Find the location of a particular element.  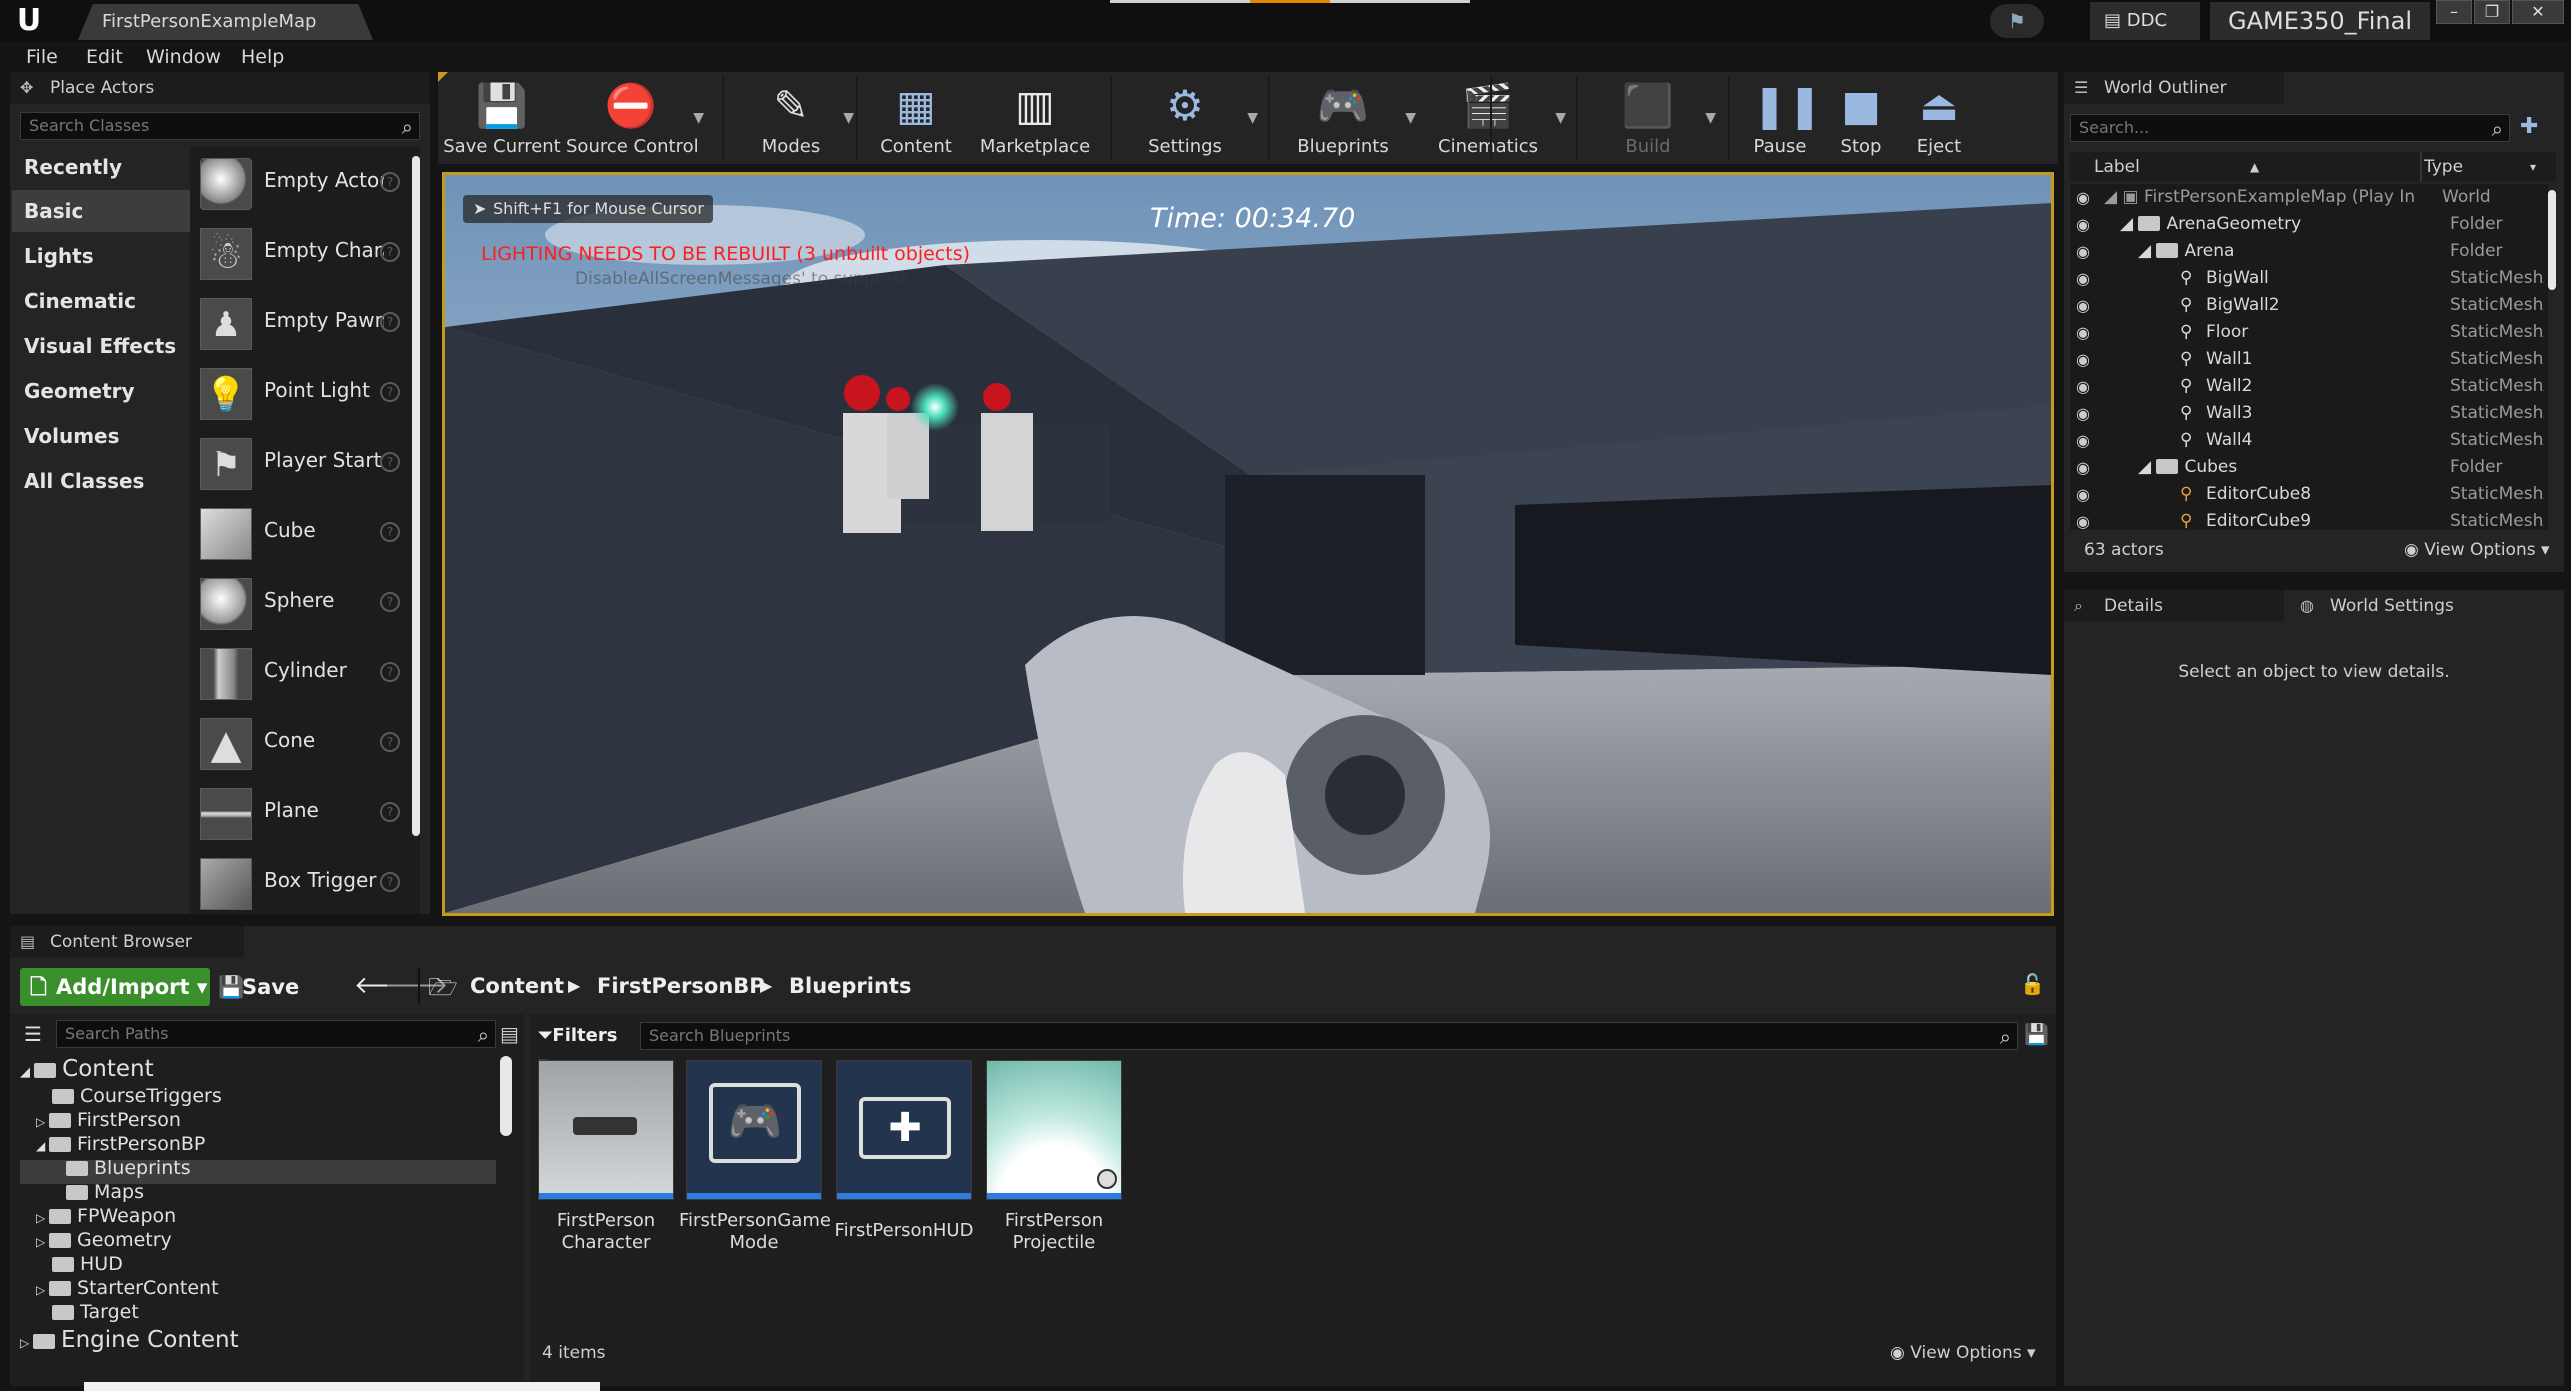

marketplace-button: ▥ Marketplace is located at coordinates (1035, 118).